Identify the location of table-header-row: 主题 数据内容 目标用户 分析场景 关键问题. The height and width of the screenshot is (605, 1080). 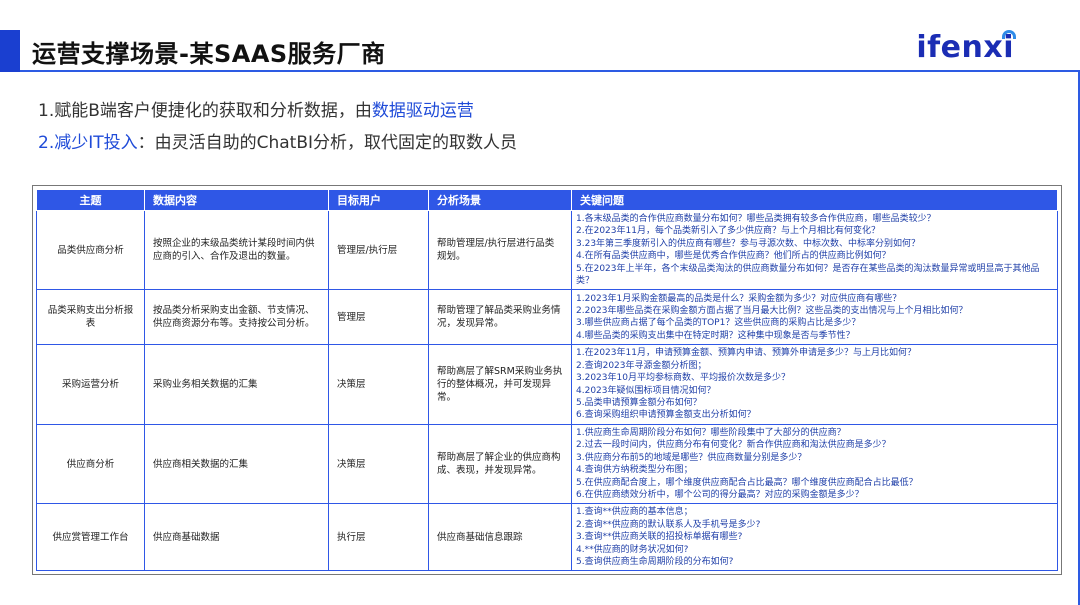
(547, 200).